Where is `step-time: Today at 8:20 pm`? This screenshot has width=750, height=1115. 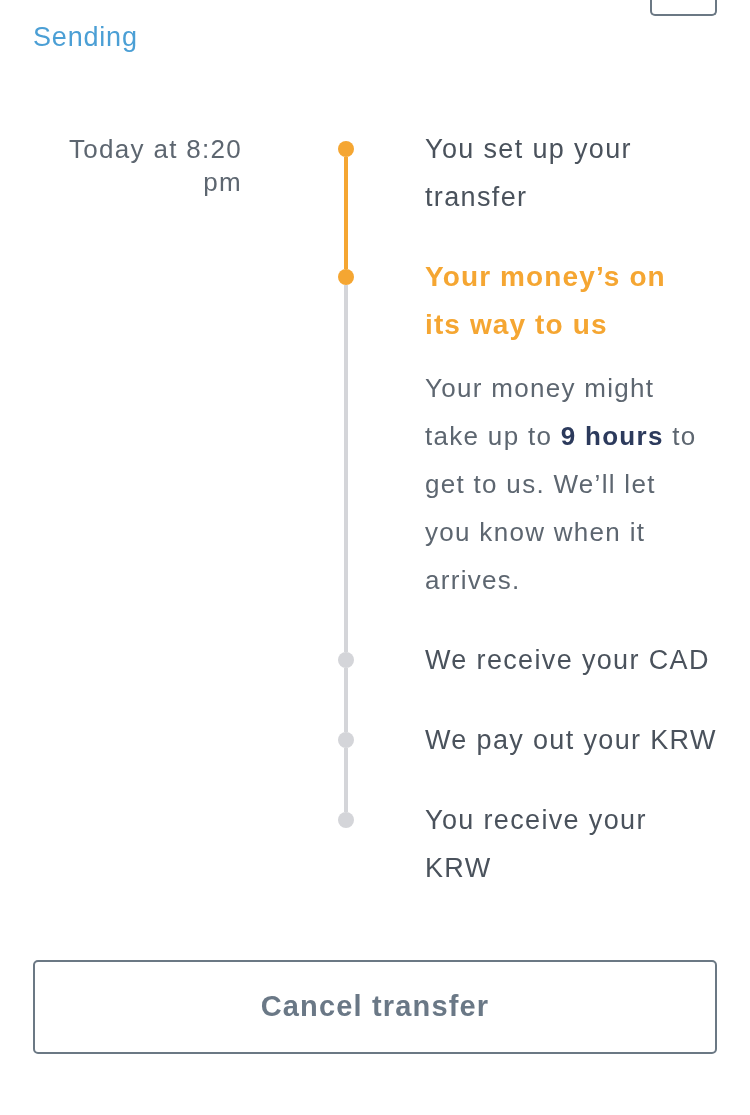
step-time: Today at 8:20 pm is located at coordinates (155, 166).